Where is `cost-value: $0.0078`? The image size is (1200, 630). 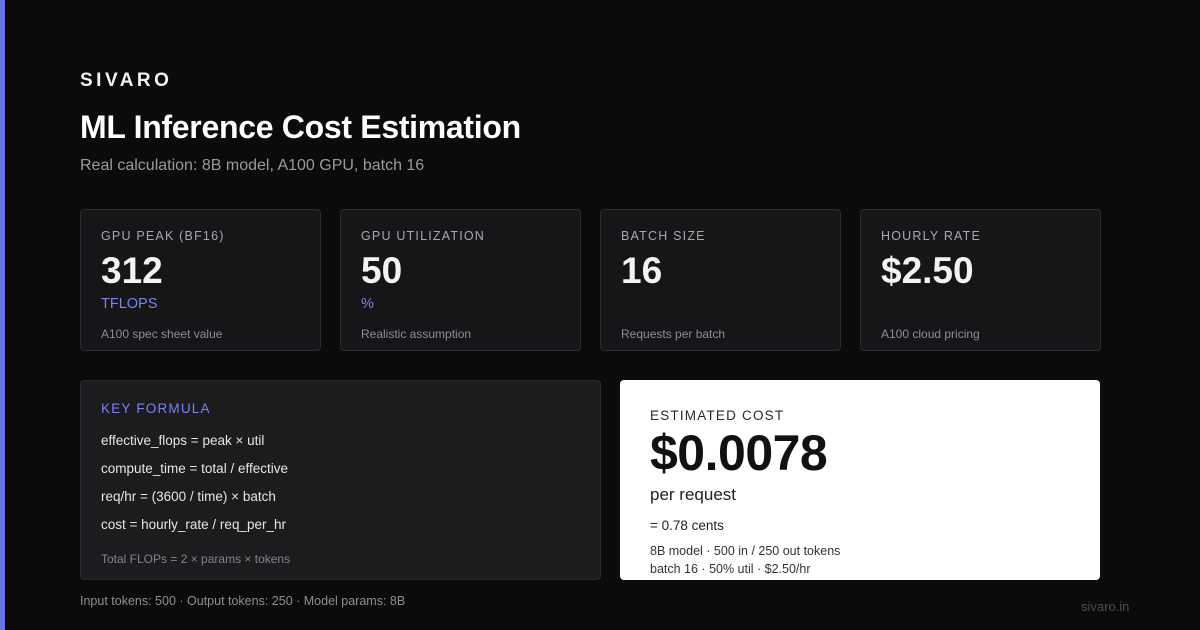 cost-value: $0.0078 is located at coordinates (739, 453).